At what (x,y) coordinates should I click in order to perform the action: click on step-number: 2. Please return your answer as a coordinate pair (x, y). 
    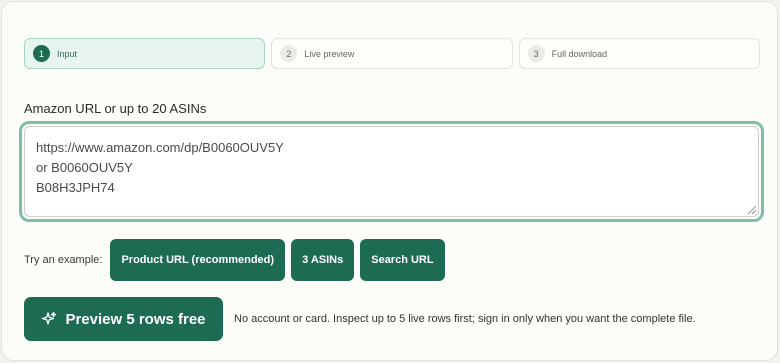
    Looking at the image, I should click on (289, 53).